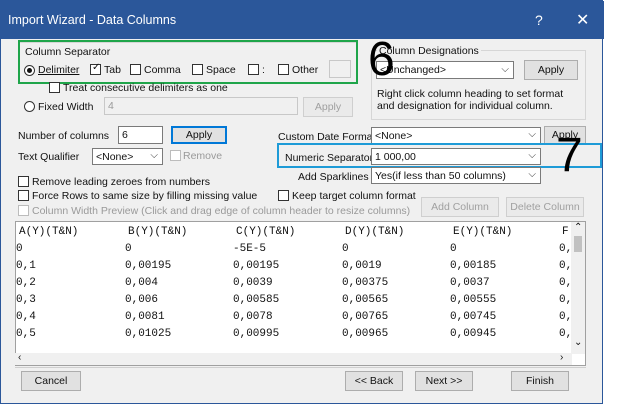  Describe the element at coordinates (374, 381) in the screenshot. I see `back-button: << Back` at that location.